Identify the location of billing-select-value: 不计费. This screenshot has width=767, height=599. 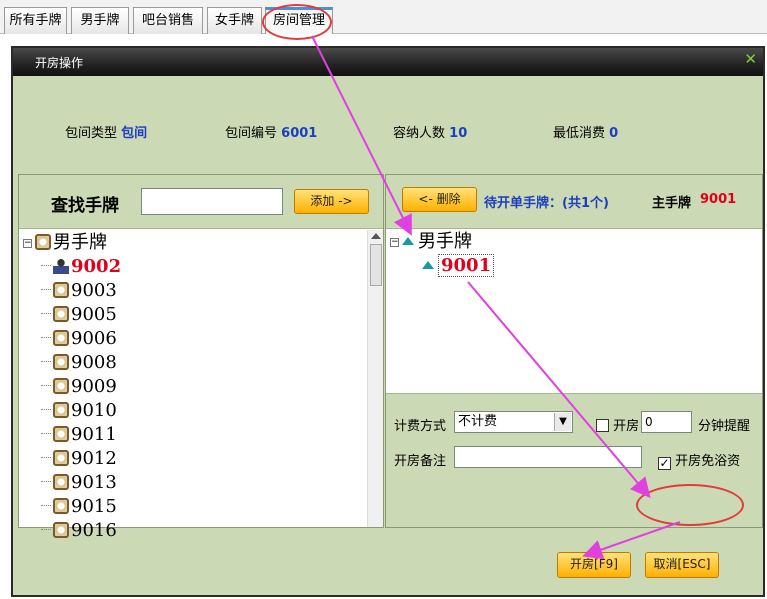
(478, 421).